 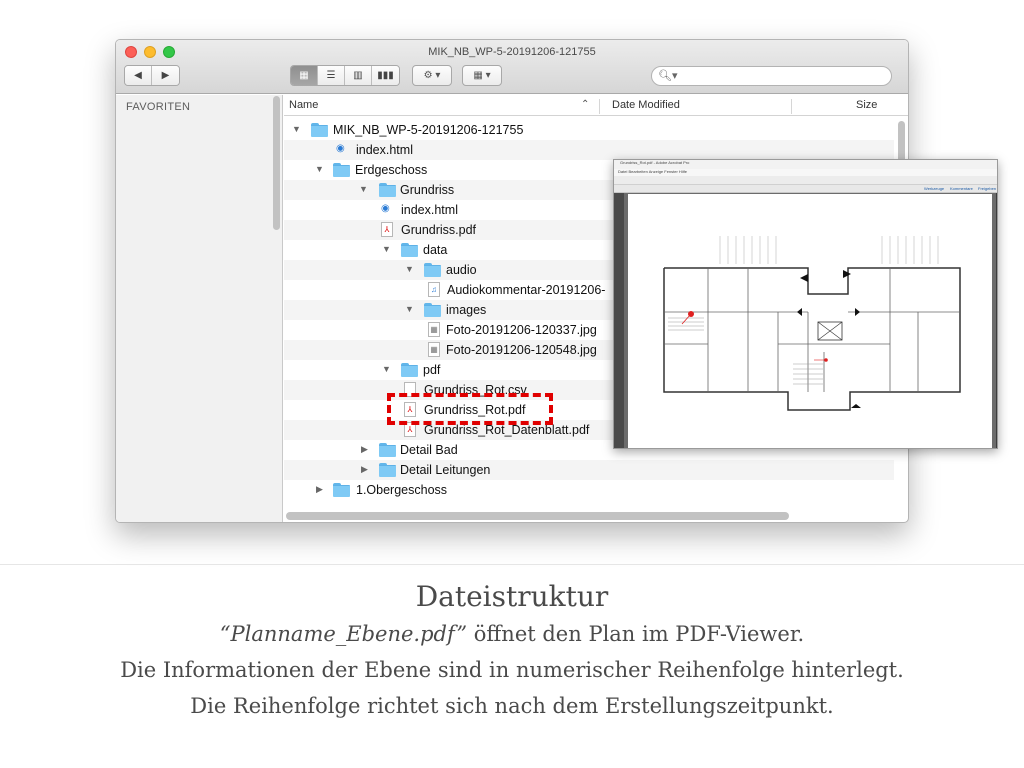 I want to click on column-header-date-modified: Date Modified, so click(x=646, y=105).